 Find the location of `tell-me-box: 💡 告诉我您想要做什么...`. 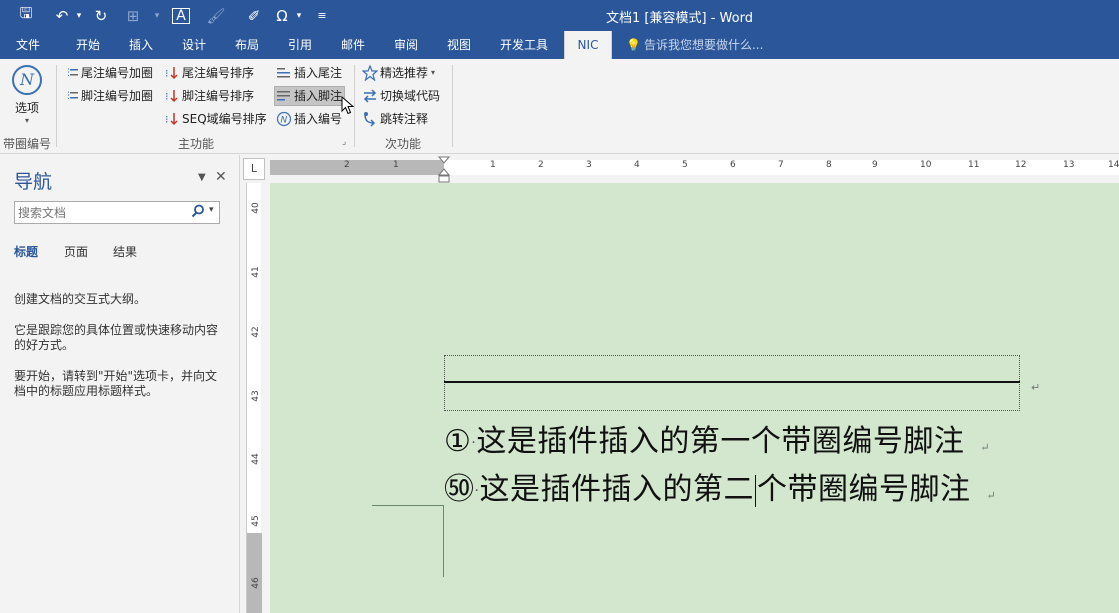

tell-me-box: 💡 告诉我您想要做什么... is located at coordinates (694, 45).